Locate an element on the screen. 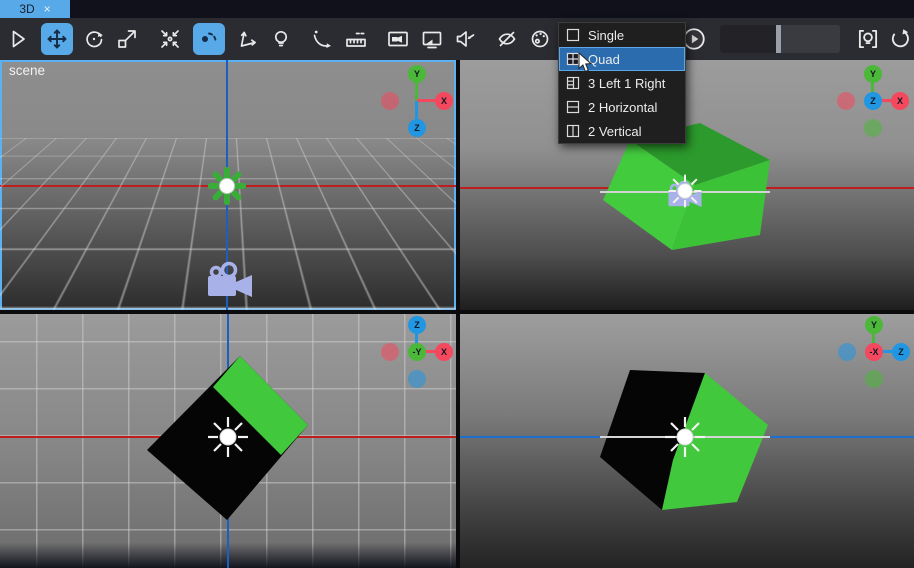 The image size is (914, 568). visibility-off-button is located at coordinates (507, 39).